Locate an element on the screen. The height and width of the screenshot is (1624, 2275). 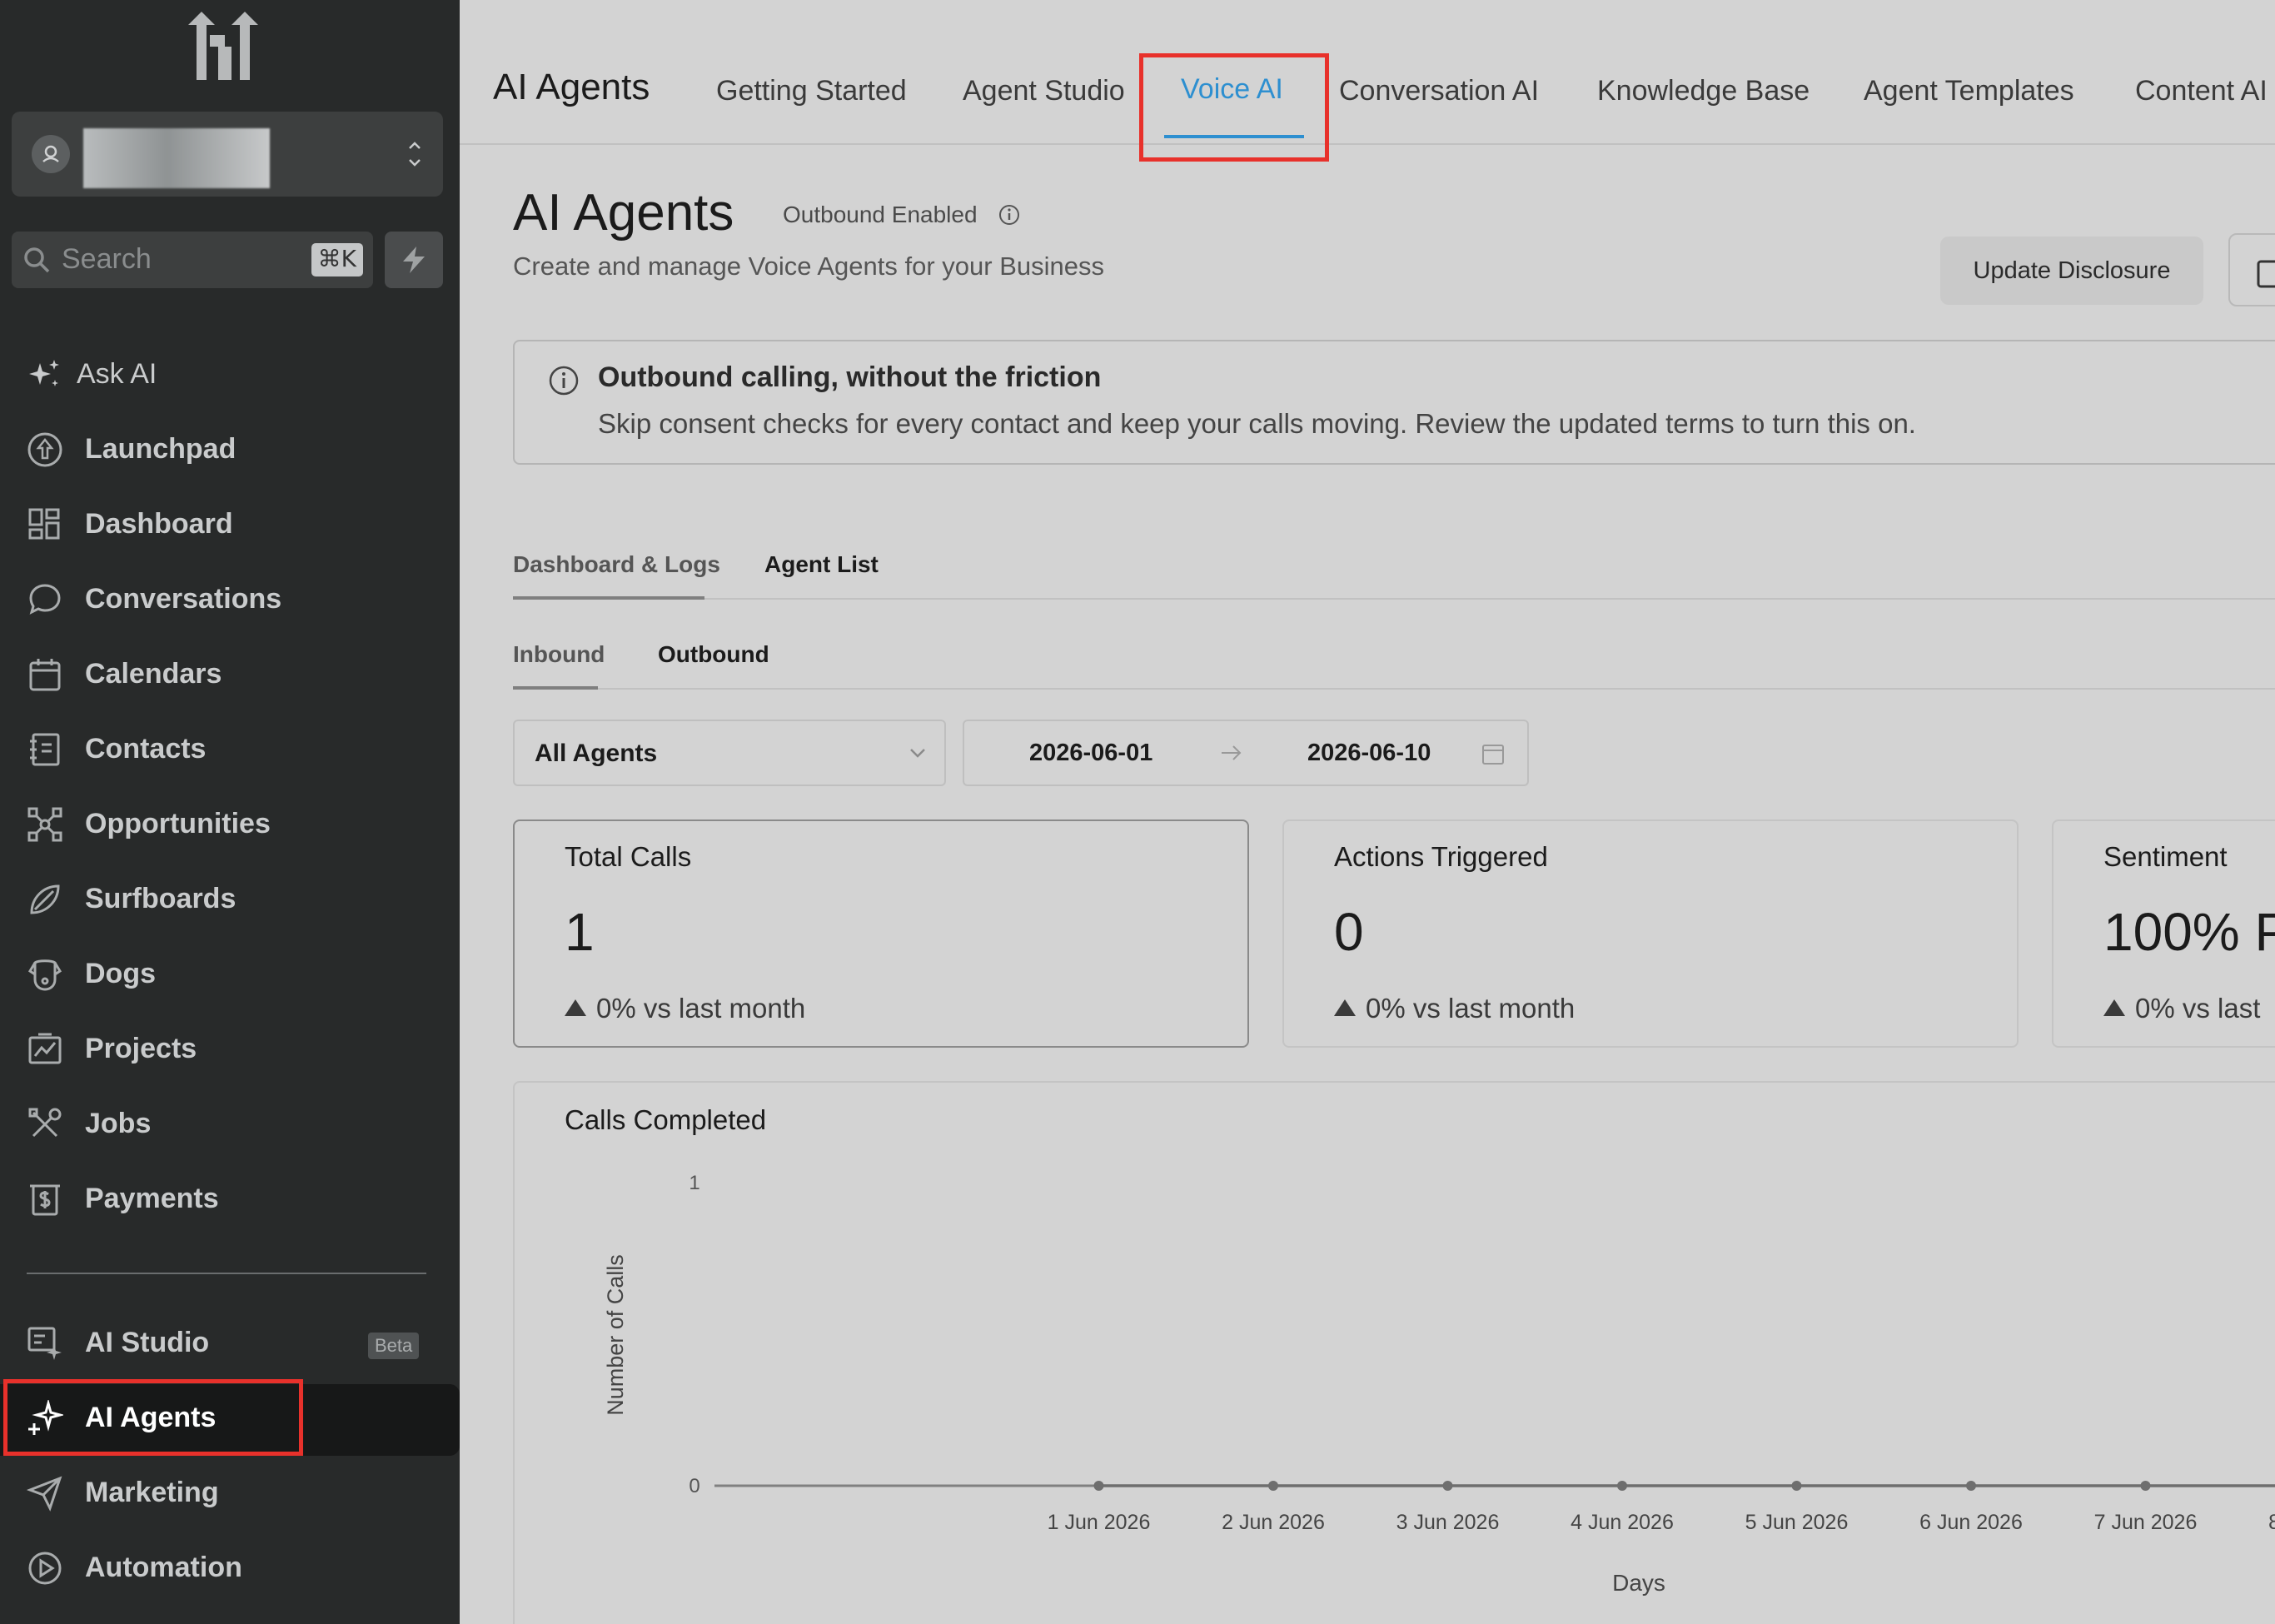
sidebar-item-automation: Automation is located at coordinates (230, 1568).